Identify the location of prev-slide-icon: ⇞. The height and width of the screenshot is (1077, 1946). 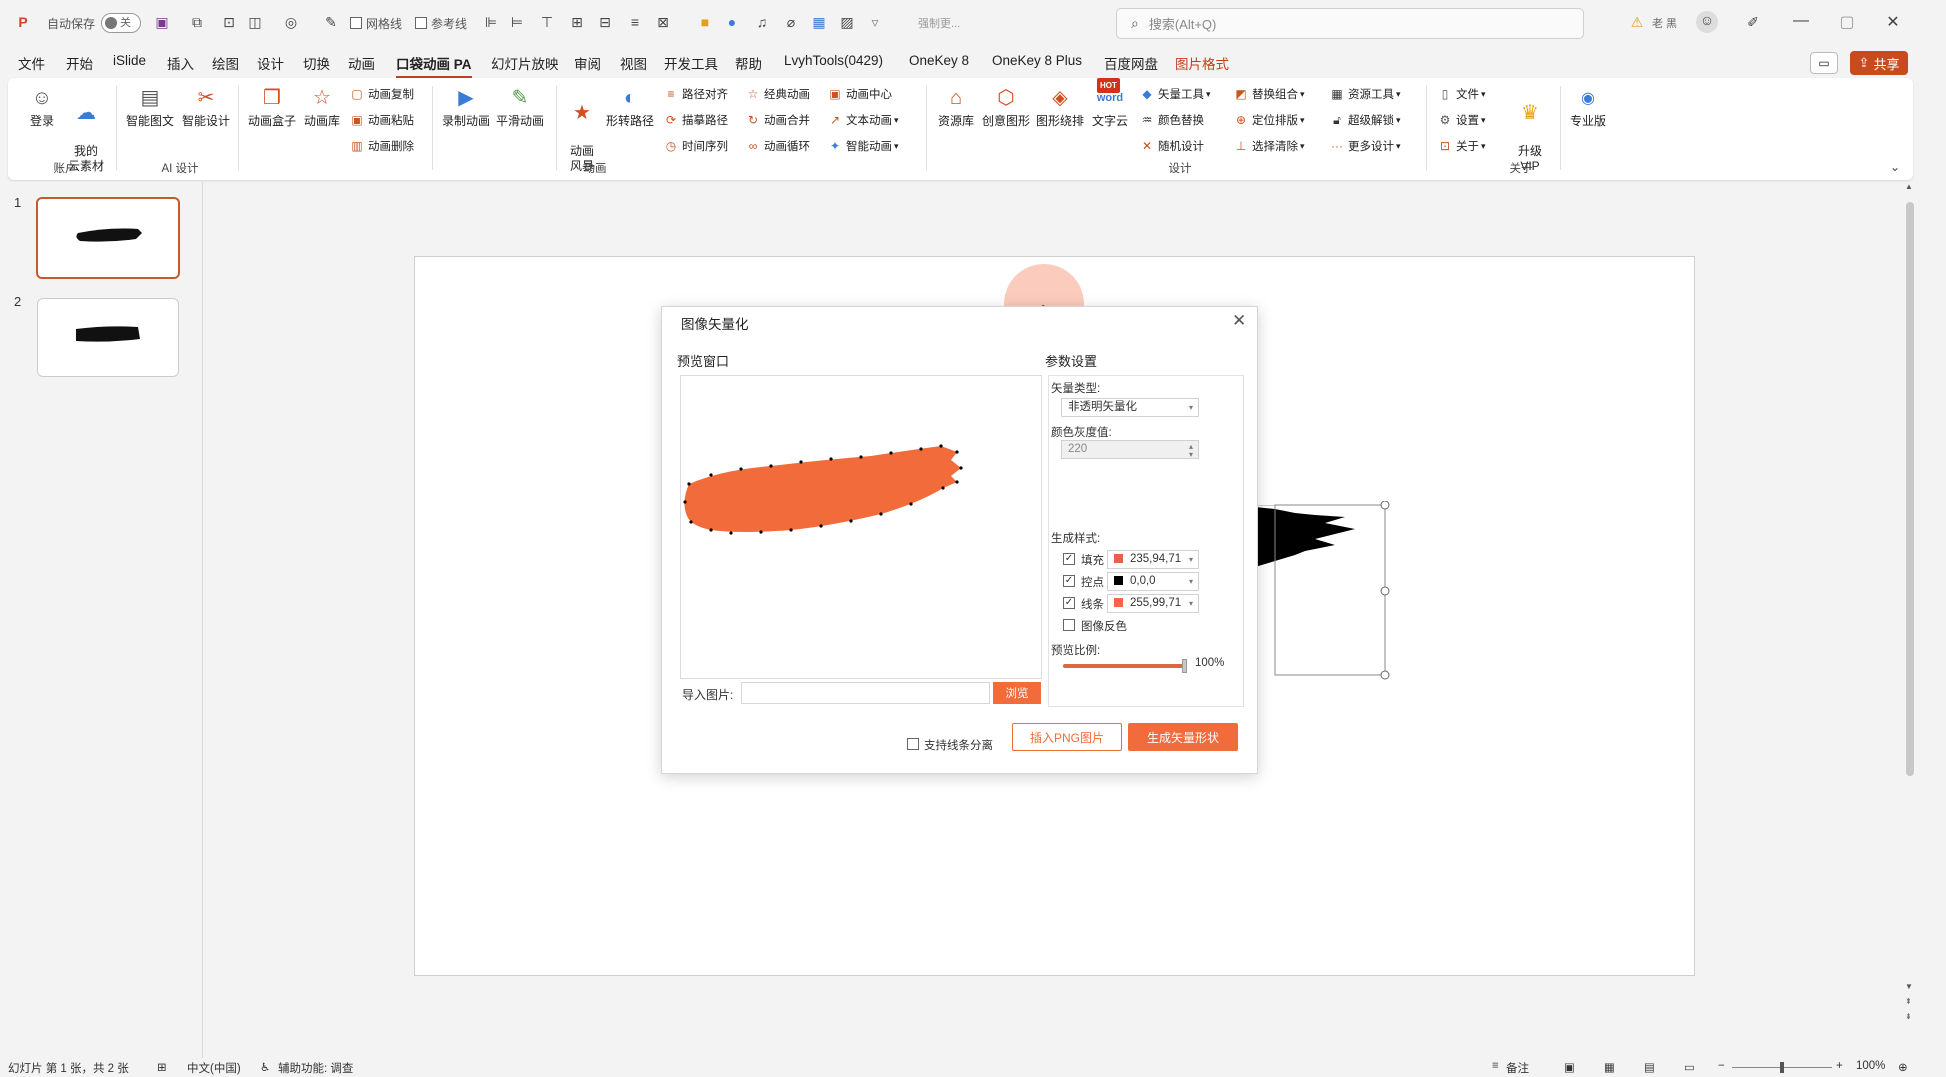
(1908, 1001).